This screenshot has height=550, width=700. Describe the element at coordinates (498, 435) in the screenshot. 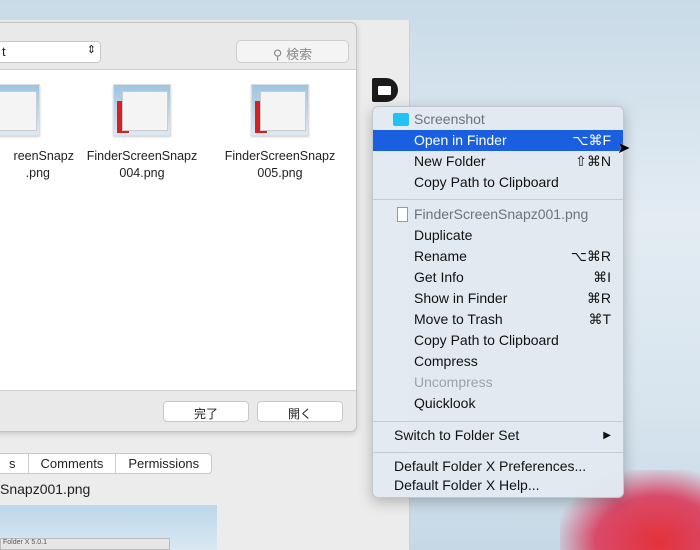

I see `menu-item-switch-folder-set: Switch to Folder Set ▶` at that location.